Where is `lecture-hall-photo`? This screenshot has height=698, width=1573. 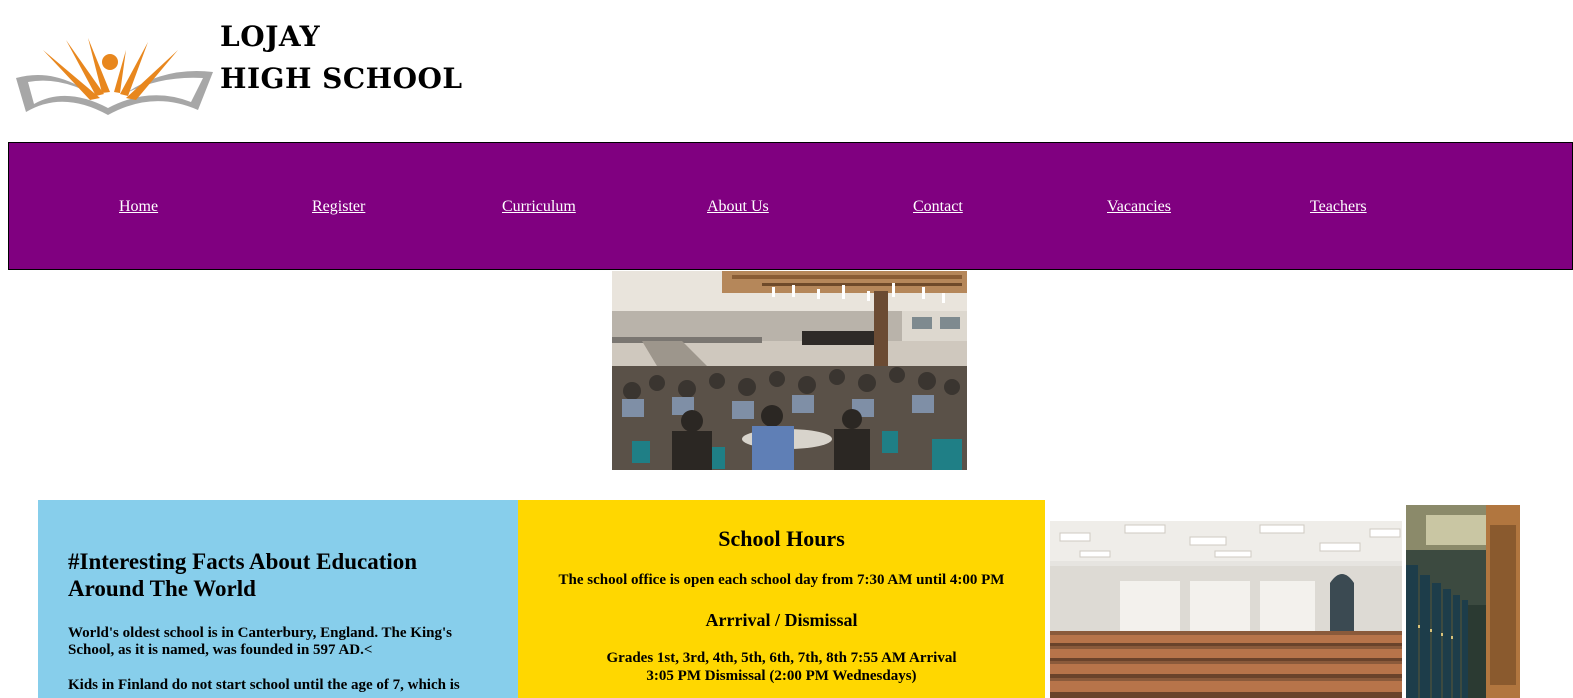 lecture-hall-photo is located at coordinates (1226, 609).